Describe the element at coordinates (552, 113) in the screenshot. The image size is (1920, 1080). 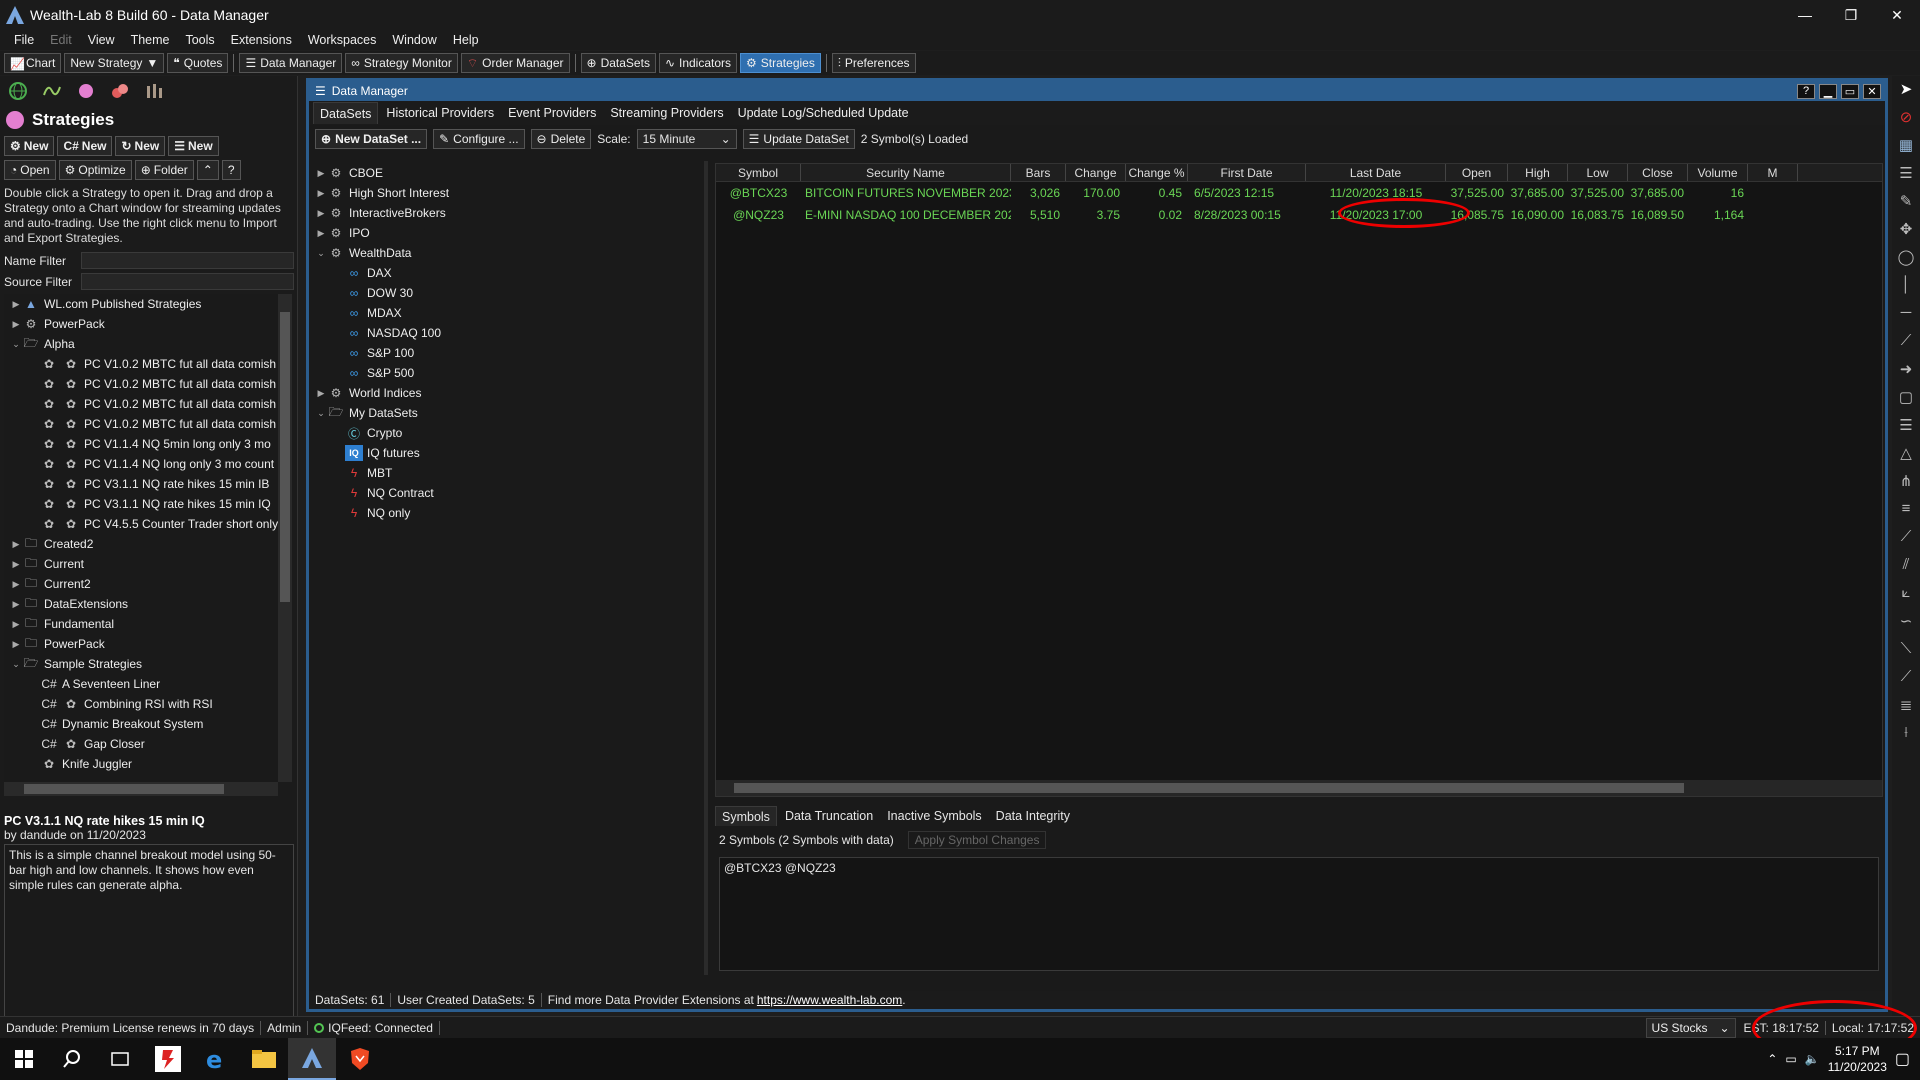
I see `tab-event-providers: Event Providers` at that location.